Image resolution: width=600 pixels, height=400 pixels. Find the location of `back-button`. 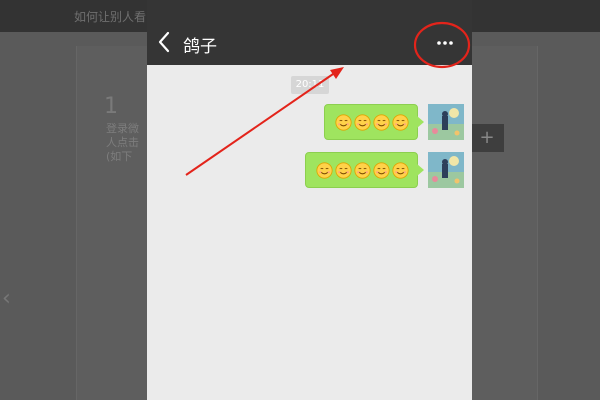

back-button is located at coordinates (165, 42).